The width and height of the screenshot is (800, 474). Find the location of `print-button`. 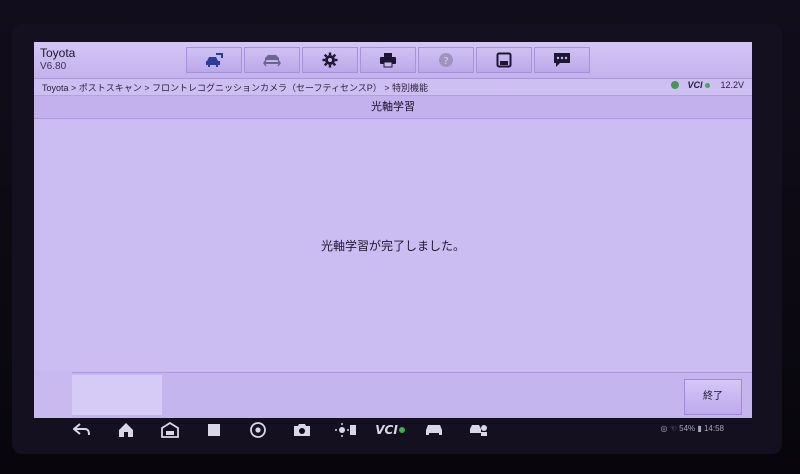

print-button is located at coordinates (388, 60).